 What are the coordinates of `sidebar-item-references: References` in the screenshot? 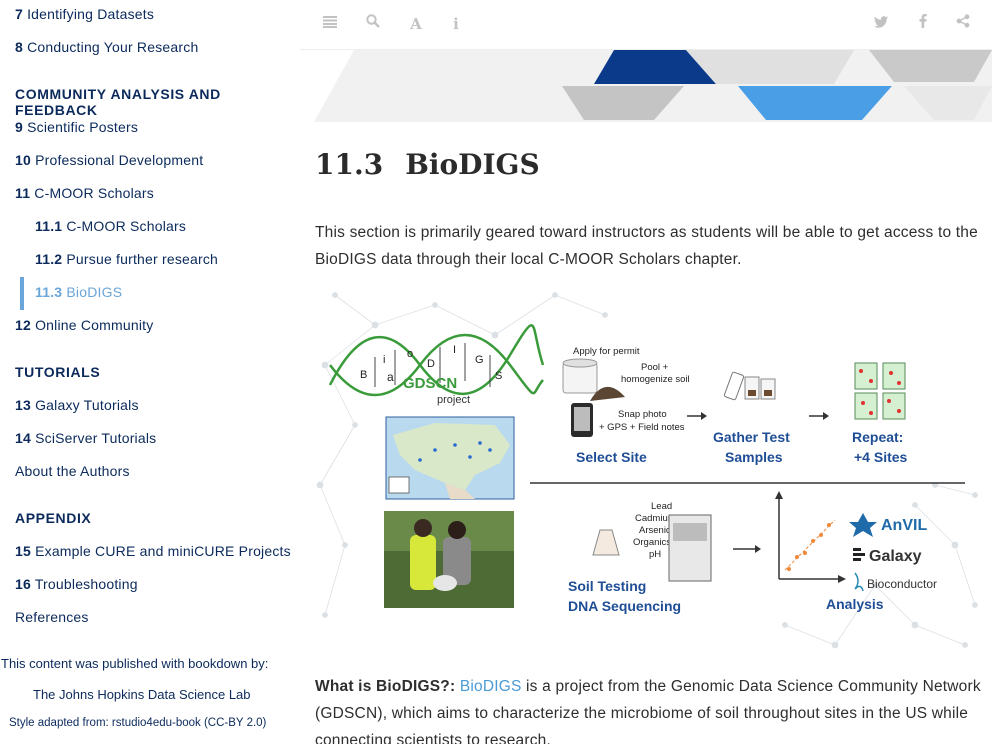 It's located at (52, 617).